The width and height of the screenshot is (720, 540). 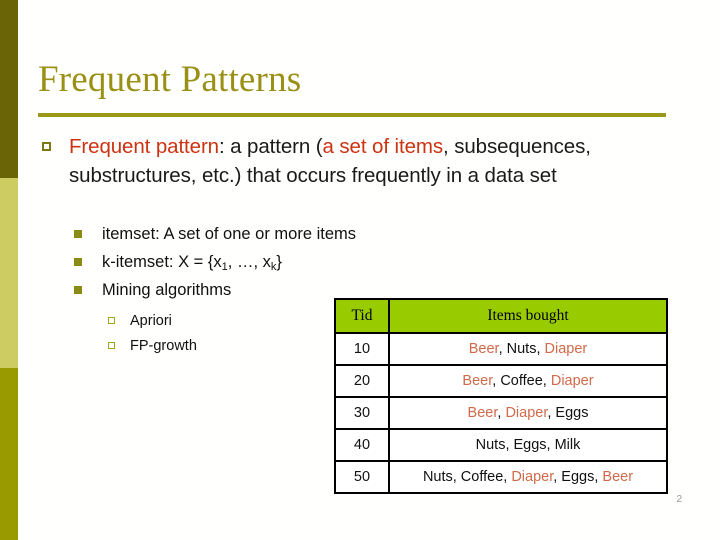 I want to click on bullet-level2-itemset: itemset: A set of one or more items, so click(x=289, y=234).